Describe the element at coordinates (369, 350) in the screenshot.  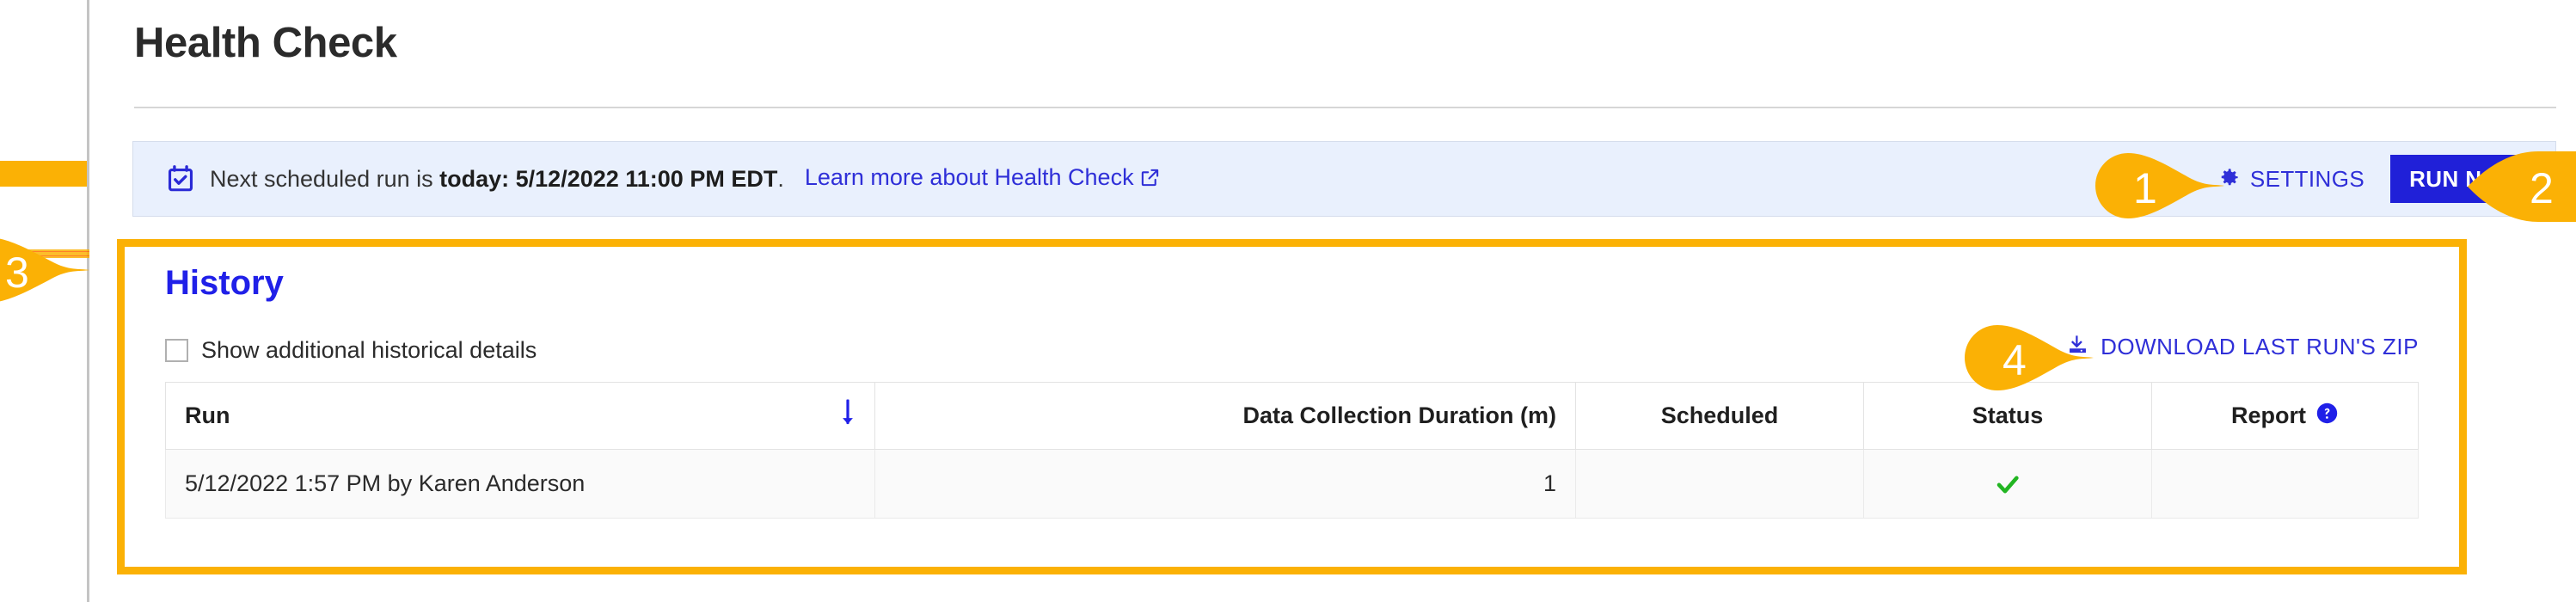
I see `show-additional-details-label: Show additional historical details` at that location.